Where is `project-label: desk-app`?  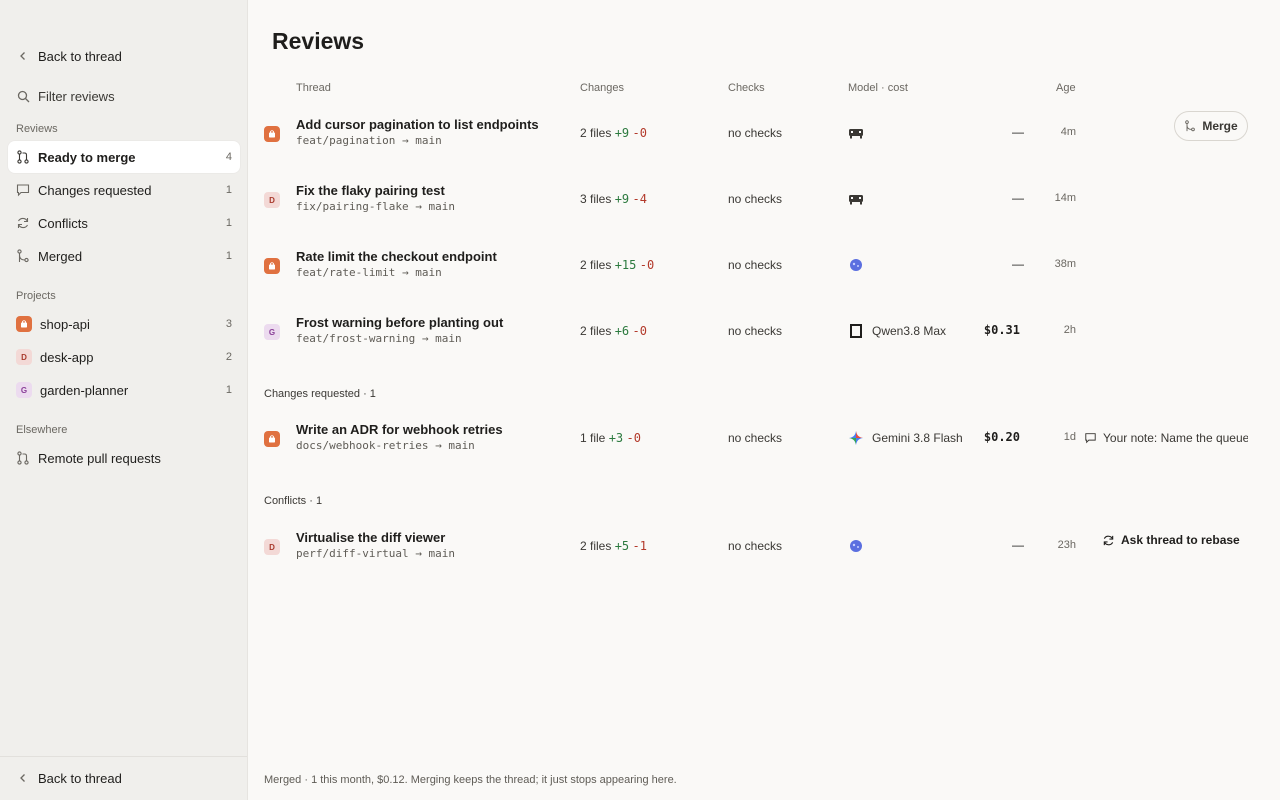
project-label: desk-app is located at coordinates (67, 357).